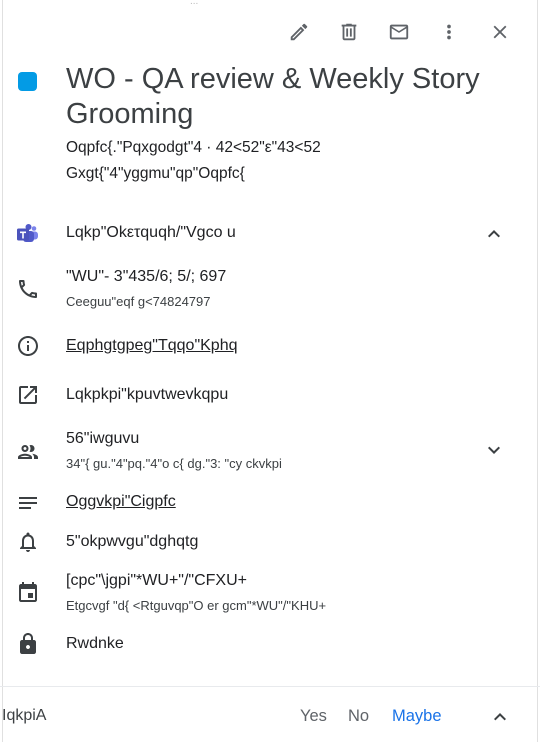 This screenshot has height=742, width=540. I want to click on info-icon, so click(28, 346).